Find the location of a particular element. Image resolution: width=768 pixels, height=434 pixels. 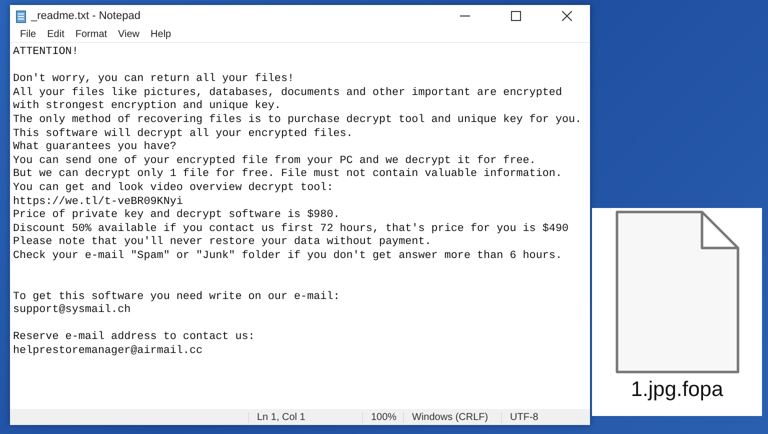

text-line: https://we.tl/t-veBR09KNyi is located at coordinates (98, 202).